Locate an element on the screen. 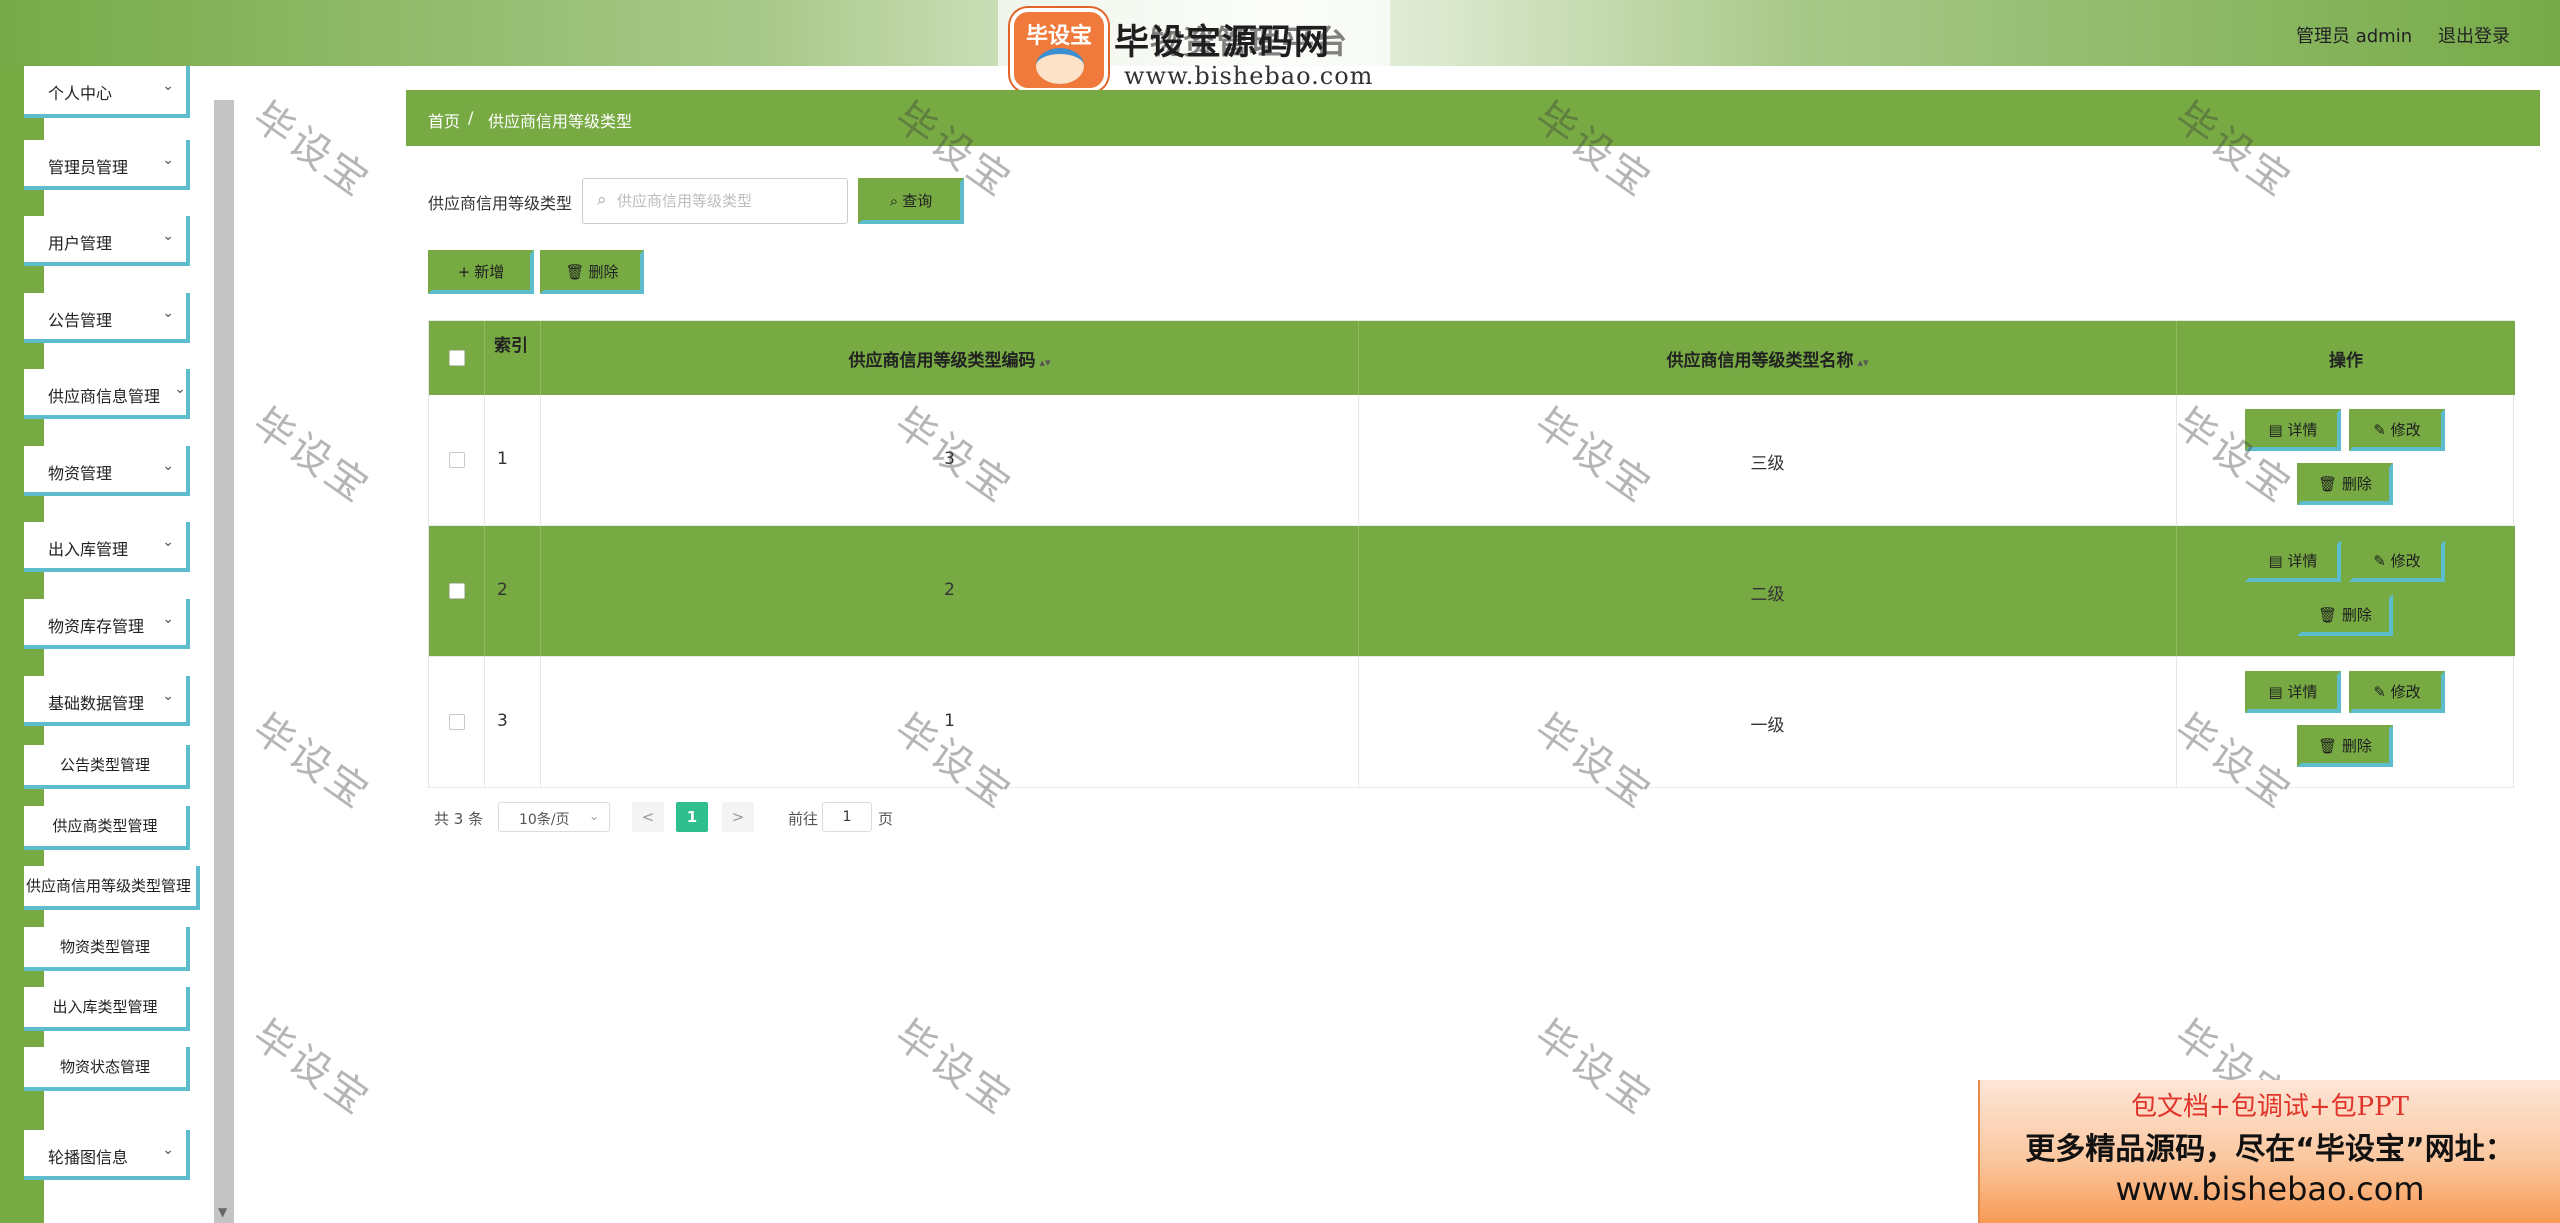 The image size is (2560, 1223). sidebar-item-carousel: 轮播图信息 ⌄ is located at coordinates (107, 1155).